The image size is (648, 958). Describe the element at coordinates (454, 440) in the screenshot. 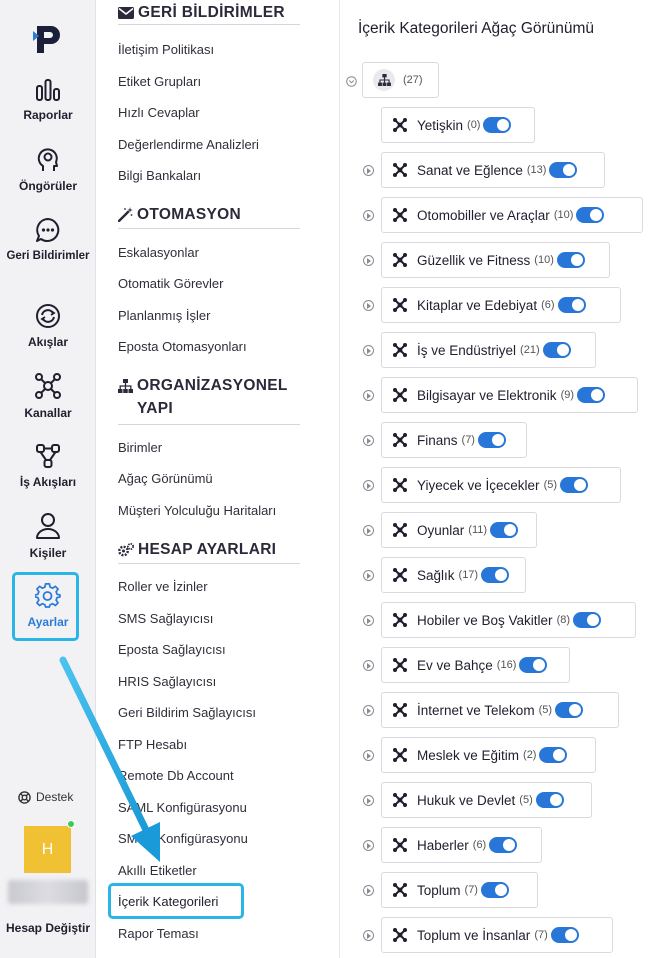

I see `tree-node: Finans (7)` at that location.